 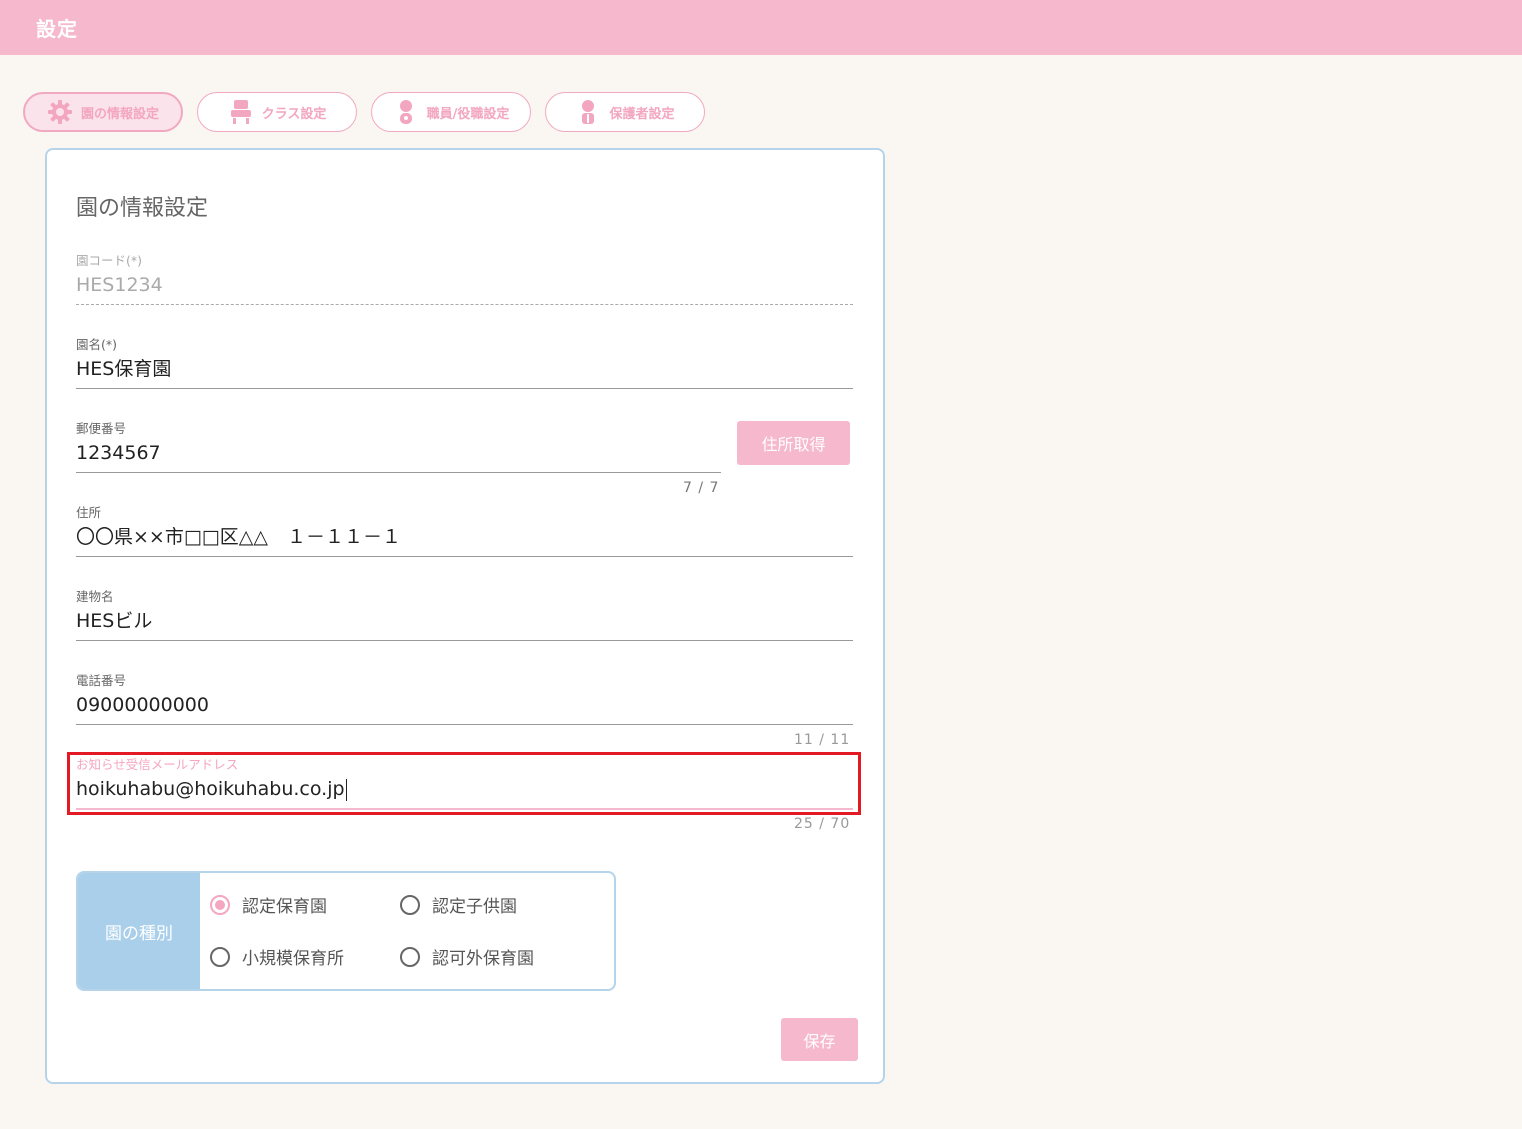 What do you see at coordinates (101, 680) in the screenshot?
I see `phone-label: 電話番号` at bounding box center [101, 680].